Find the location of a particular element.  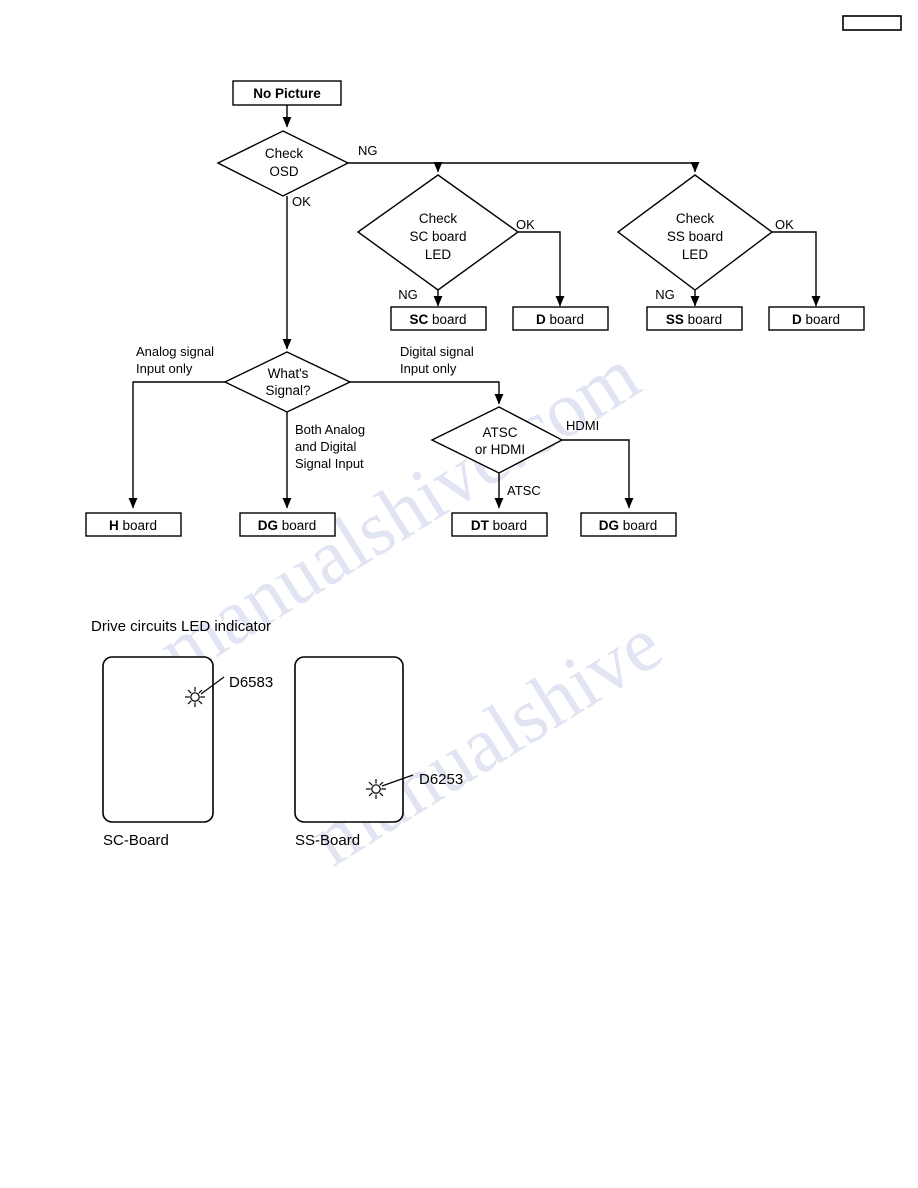

result-h-board-bold: H is located at coordinates (114, 525).